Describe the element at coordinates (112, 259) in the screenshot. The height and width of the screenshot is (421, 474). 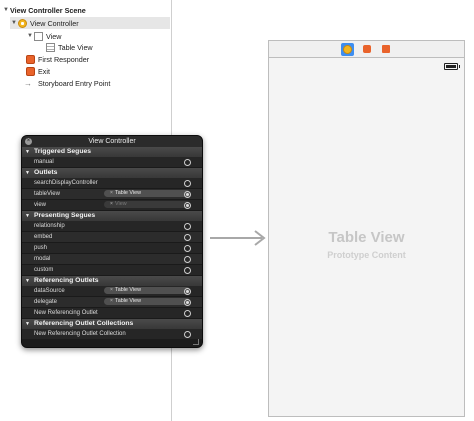
I see `connection-row: modal` at that location.